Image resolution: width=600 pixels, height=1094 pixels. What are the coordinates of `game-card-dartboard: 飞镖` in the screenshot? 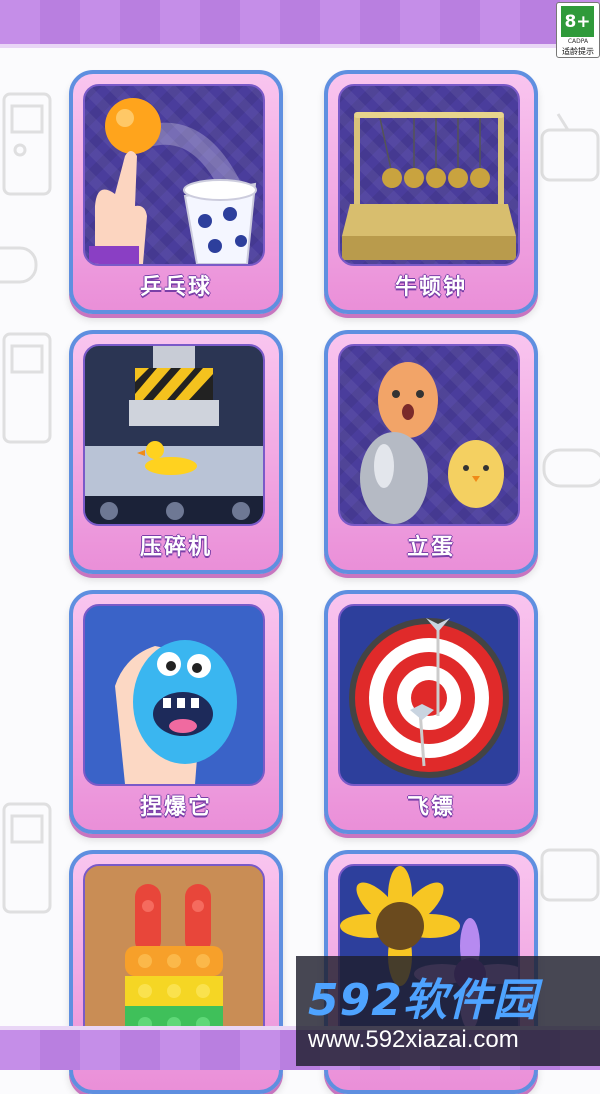 It's located at (431, 712).